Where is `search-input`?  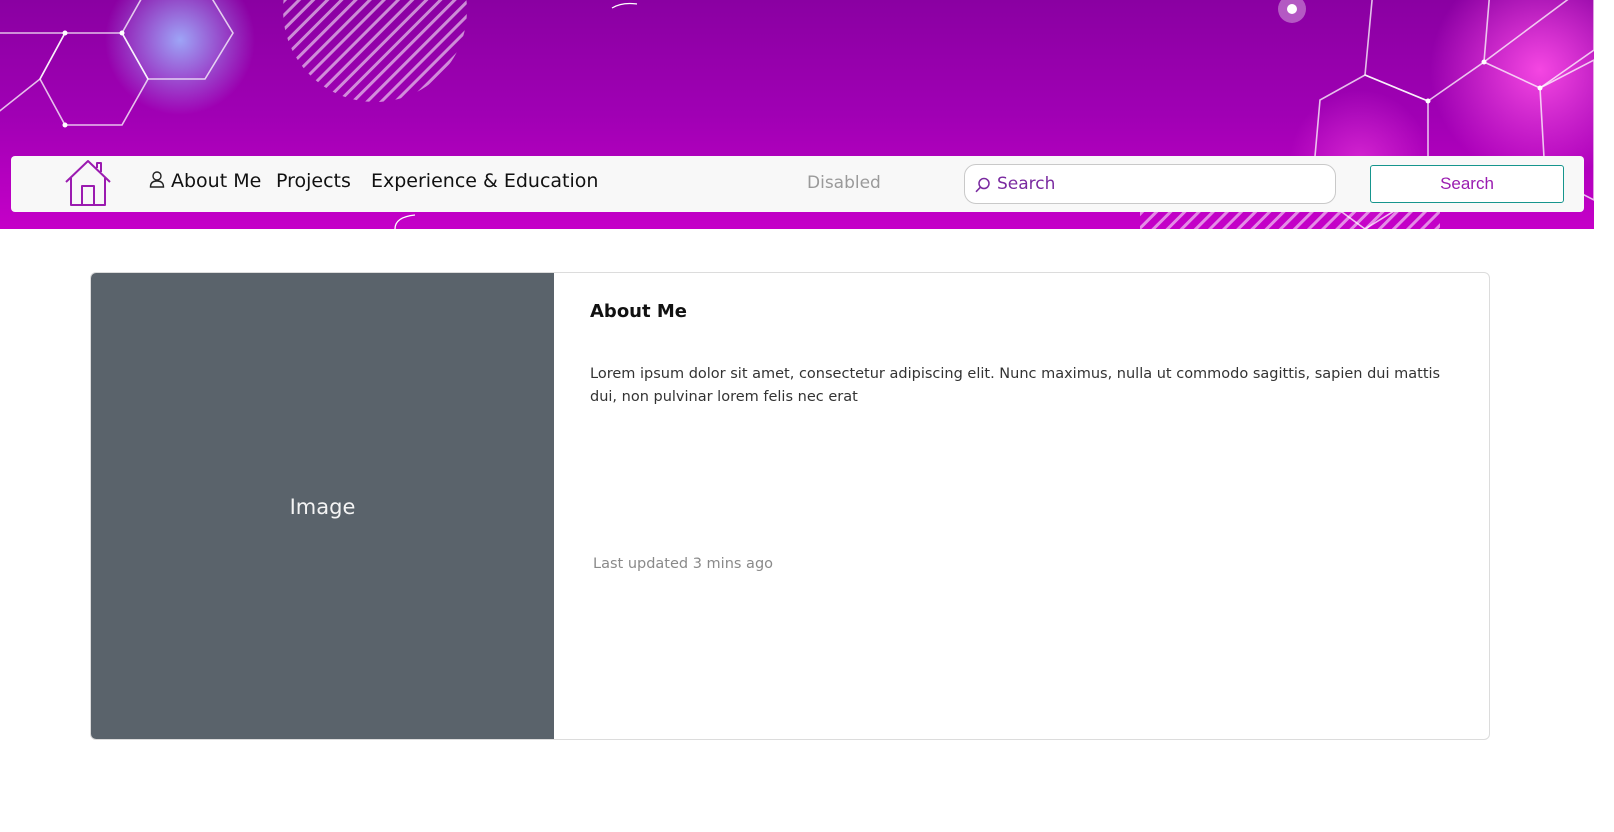 search-input is located at coordinates (1162, 184).